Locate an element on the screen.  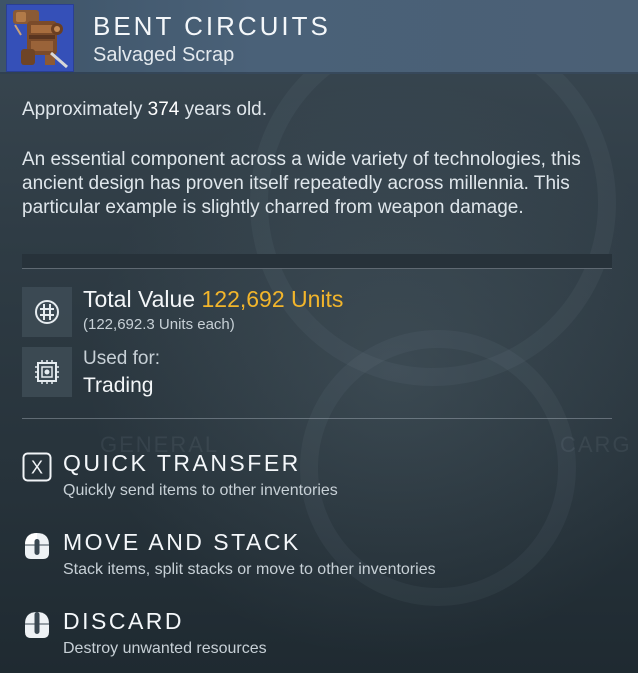
move-and-stack-label: MOVE AND STACK is located at coordinates (182, 542).